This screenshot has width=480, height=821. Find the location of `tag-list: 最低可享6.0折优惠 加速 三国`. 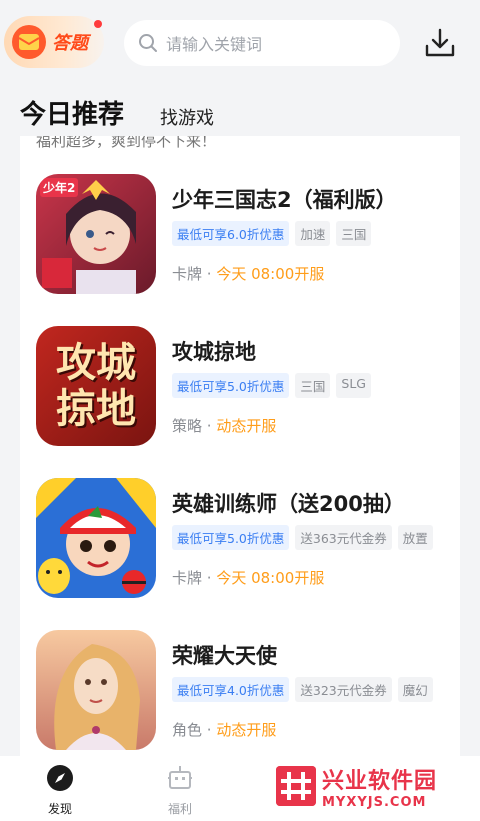

tag-list: 最低可享6.0折优惠 加速 三国 is located at coordinates (272, 233).